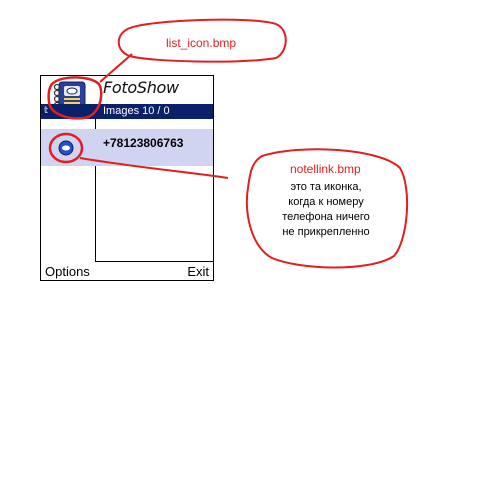 Image resolution: width=500 pixels, height=500 pixels. What do you see at coordinates (66, 148) in the screenshot?
I see `notellink-icon` at bounding box center [66, 148].